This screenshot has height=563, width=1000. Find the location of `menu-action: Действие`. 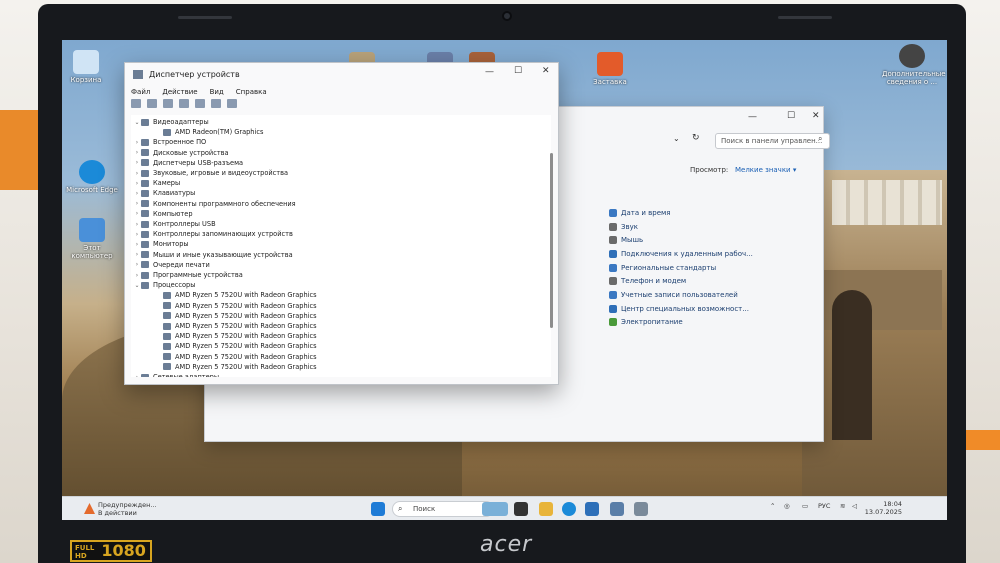

menu-action: Действие is located at coordinates (179, 92).